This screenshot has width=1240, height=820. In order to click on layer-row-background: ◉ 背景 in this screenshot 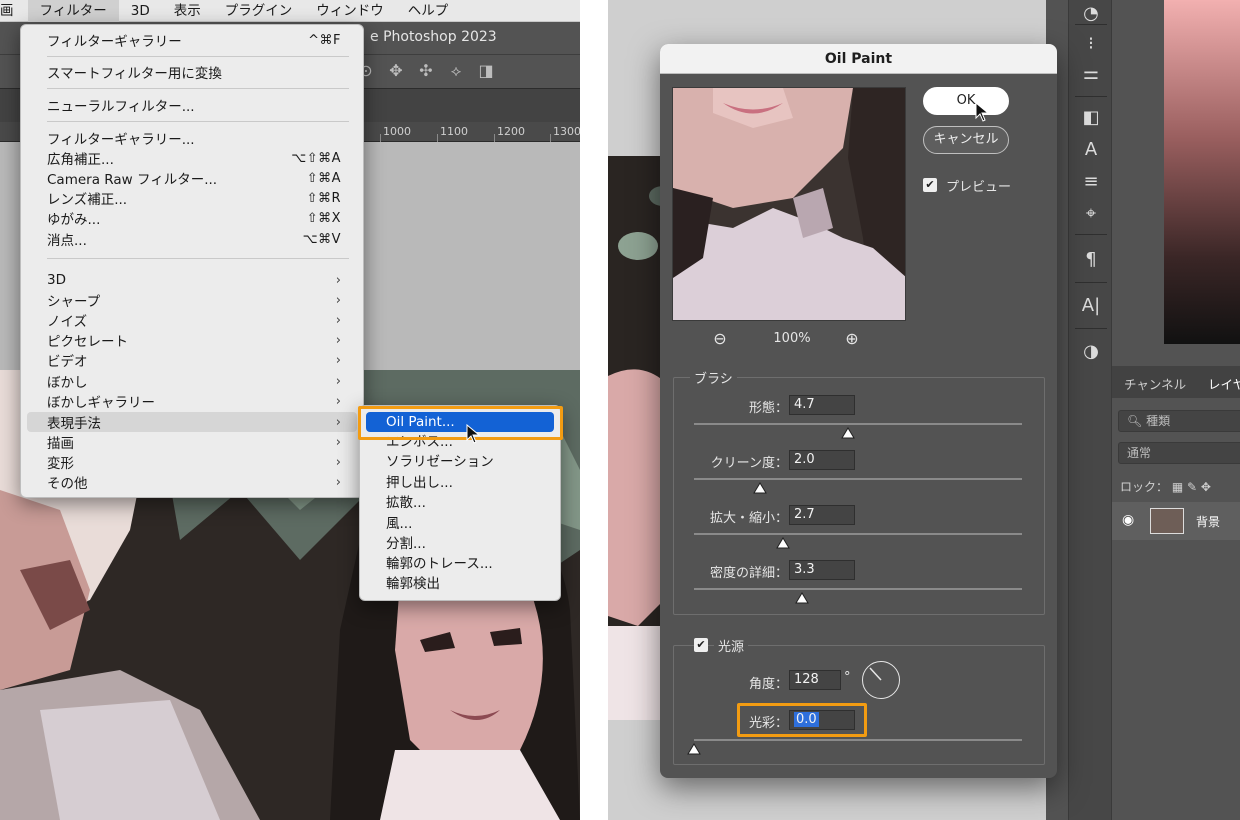, I will do `click(1176, 521)`.